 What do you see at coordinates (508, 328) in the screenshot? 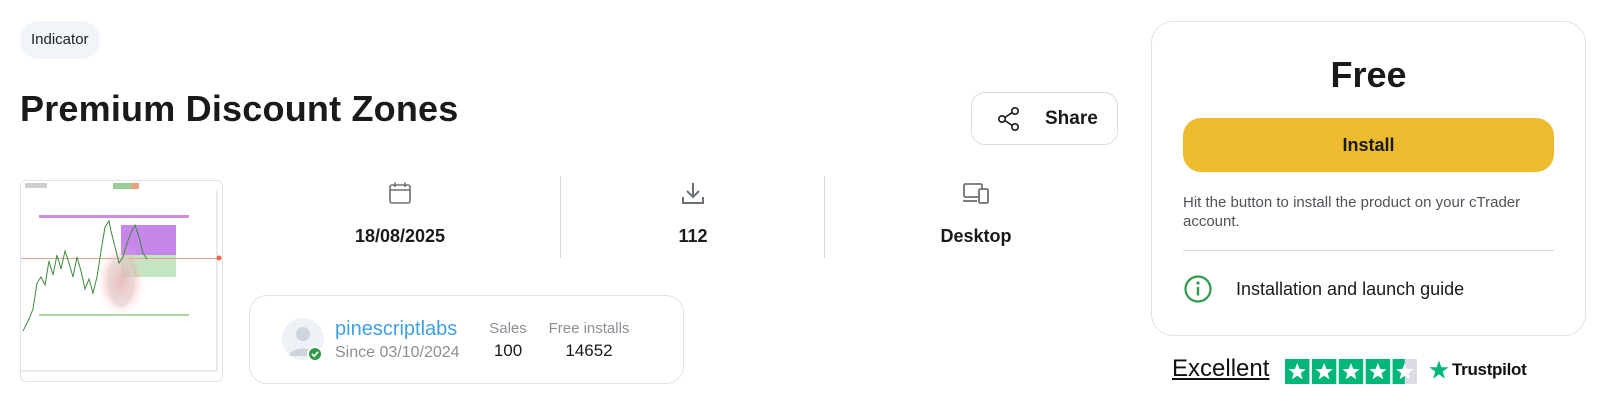
I see `sales-label: Sales` at bounding box center [508, 328].